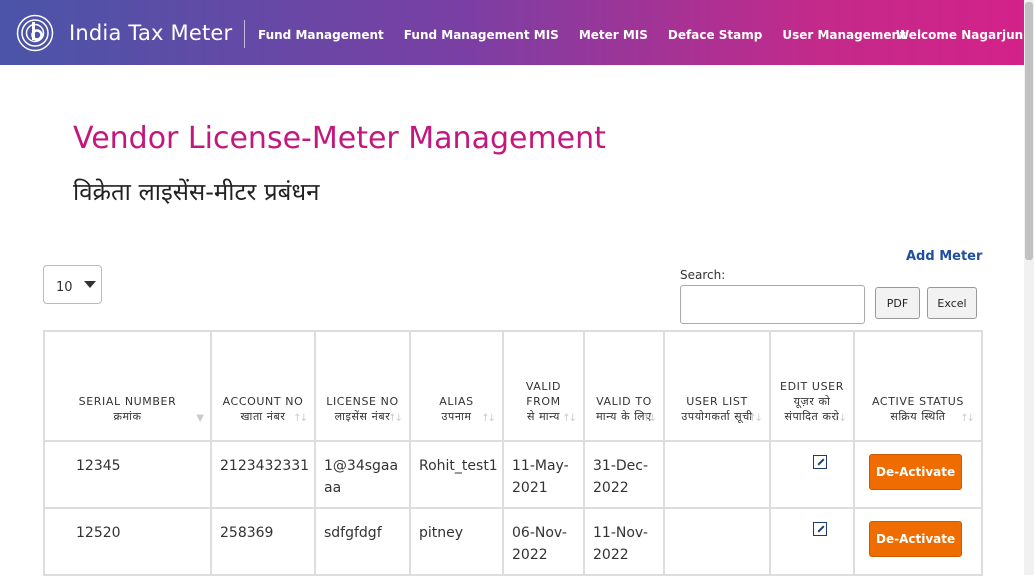 This screenshot has height=576, width=1034. Describe the element at coordinates (543, 416) in the screenshot. I see `col-header-label-hindi: से मान्य` at that location.